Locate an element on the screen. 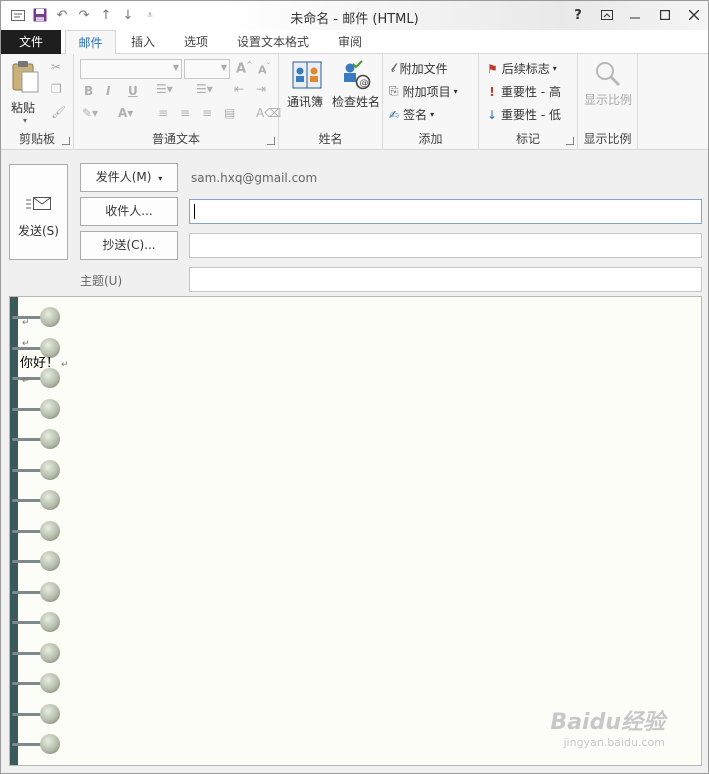  basic-text-launcher-icon is located at coordinates (271, 141).